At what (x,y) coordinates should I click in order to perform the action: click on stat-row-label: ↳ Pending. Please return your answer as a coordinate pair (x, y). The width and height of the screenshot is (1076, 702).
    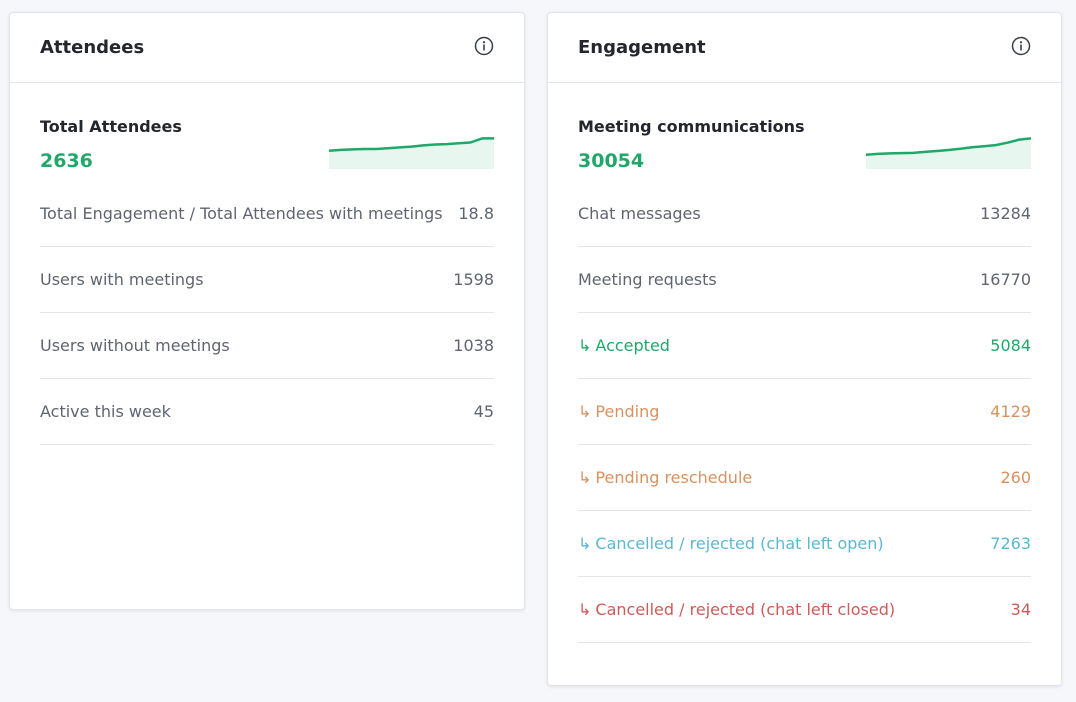
    Looking at the image, I should click on (618, 411).